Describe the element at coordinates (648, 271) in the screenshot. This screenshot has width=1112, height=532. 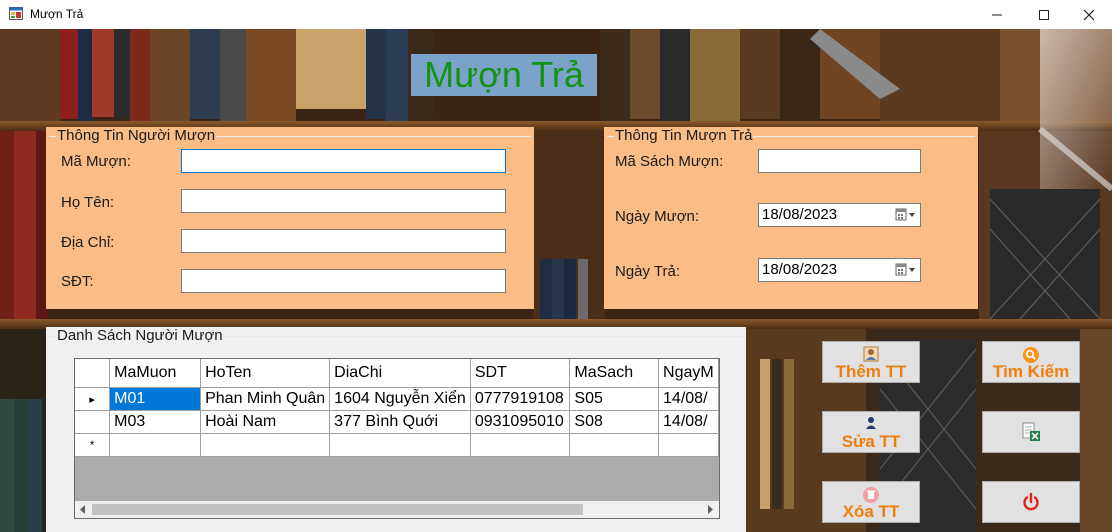
I see `return-date-label: Ngày Trả:` at that location.